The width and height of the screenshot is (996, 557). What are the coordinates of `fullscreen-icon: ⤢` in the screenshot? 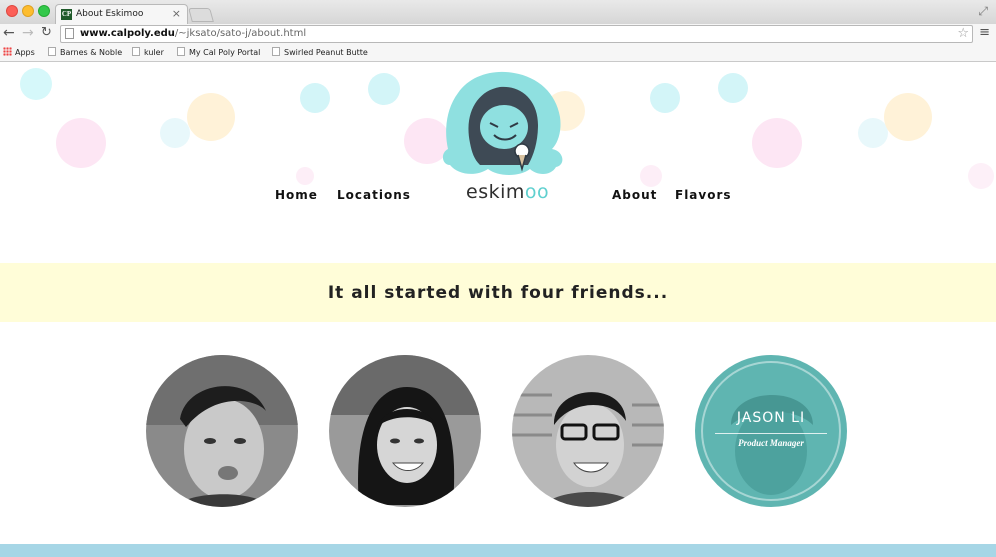 It's located at (983, 11).